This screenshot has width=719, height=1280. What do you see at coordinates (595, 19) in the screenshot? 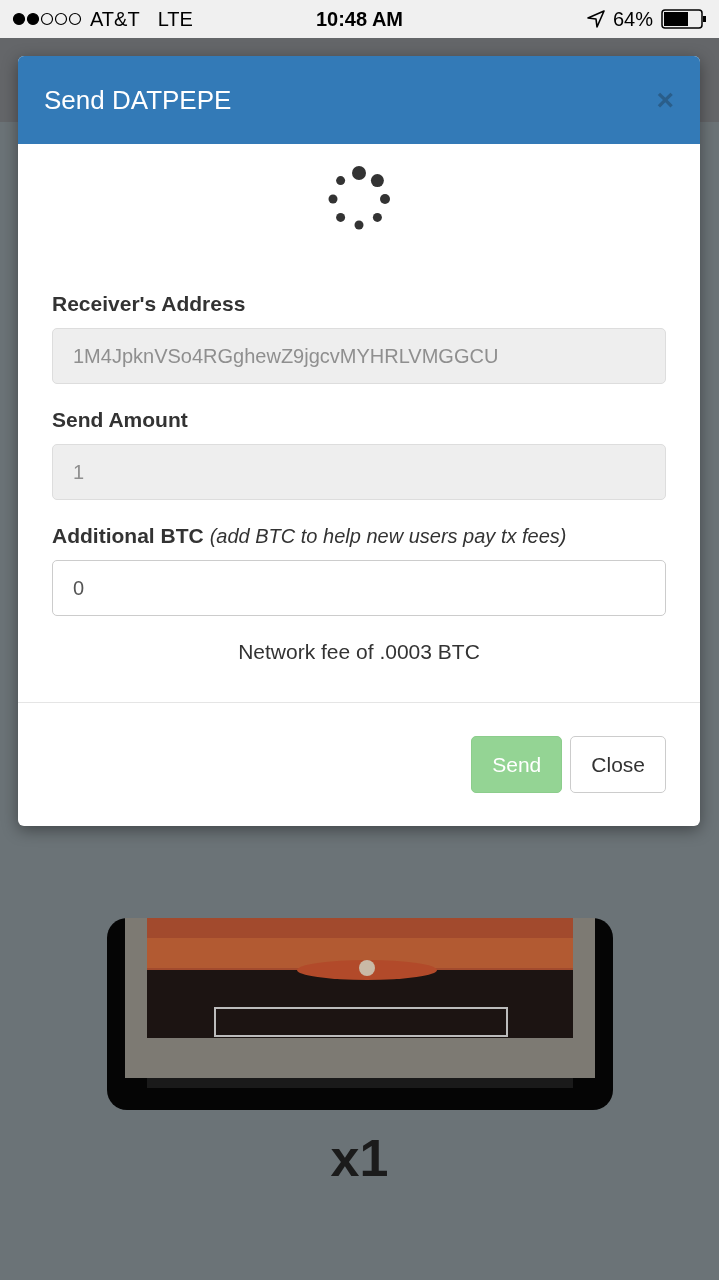
I see `location-icon` at bounding box center [595, 19].